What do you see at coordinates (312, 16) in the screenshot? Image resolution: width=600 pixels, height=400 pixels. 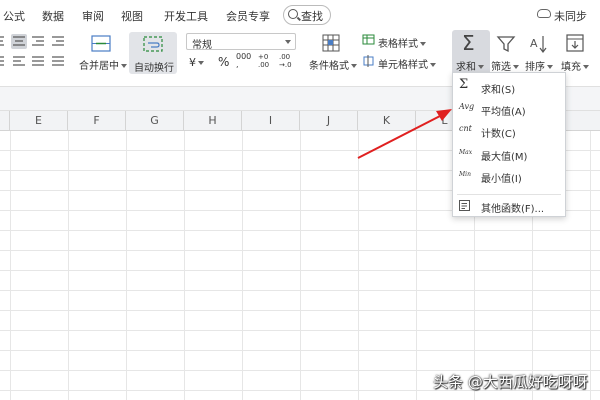 I see `search-label: 查找` at bounding box center [312, 16].